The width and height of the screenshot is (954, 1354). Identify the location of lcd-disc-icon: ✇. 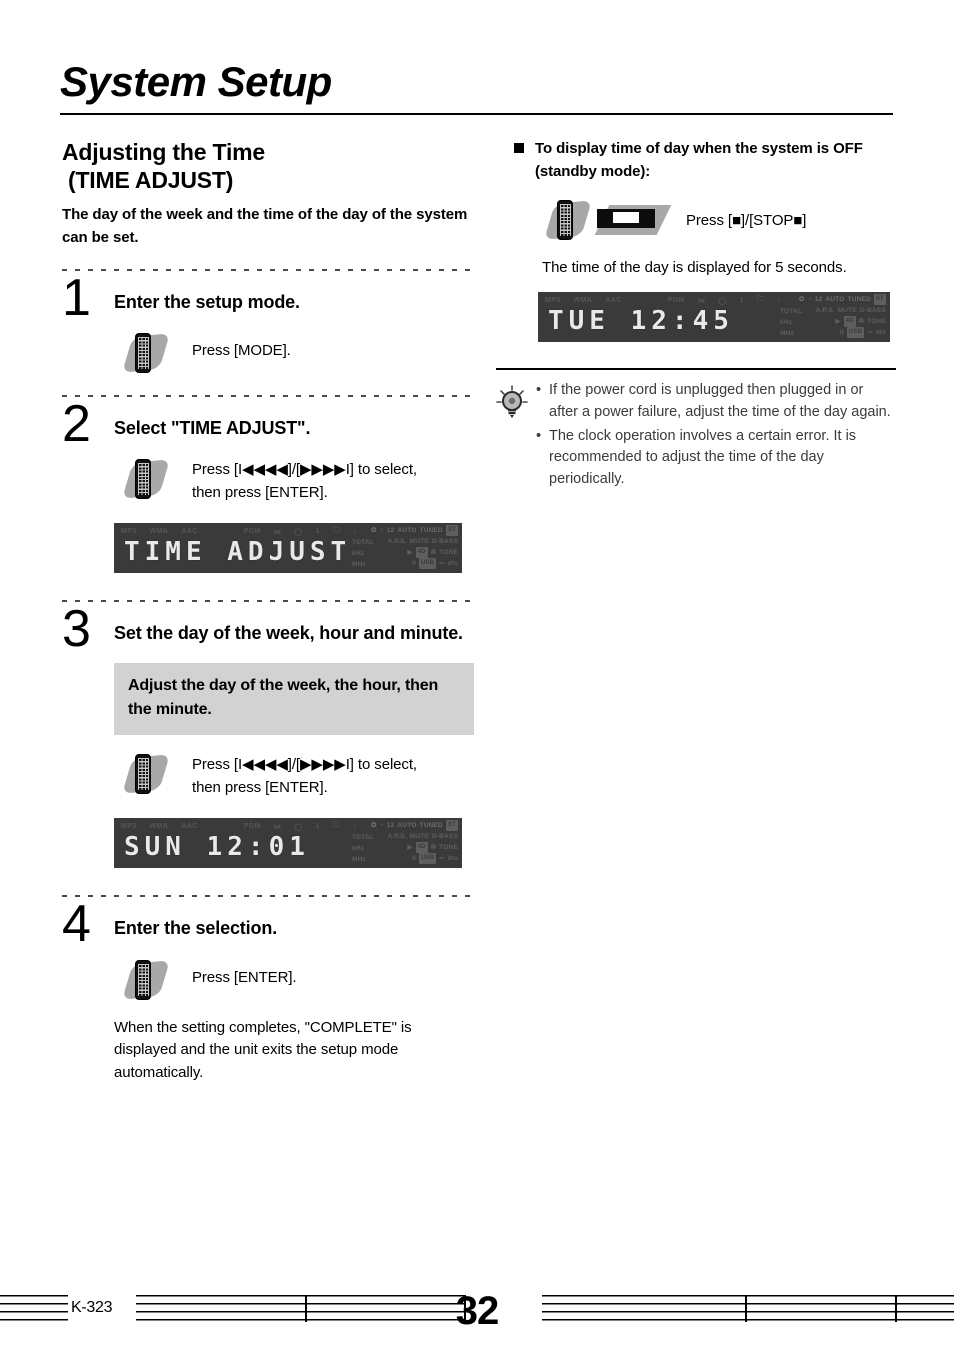
(861, 321).